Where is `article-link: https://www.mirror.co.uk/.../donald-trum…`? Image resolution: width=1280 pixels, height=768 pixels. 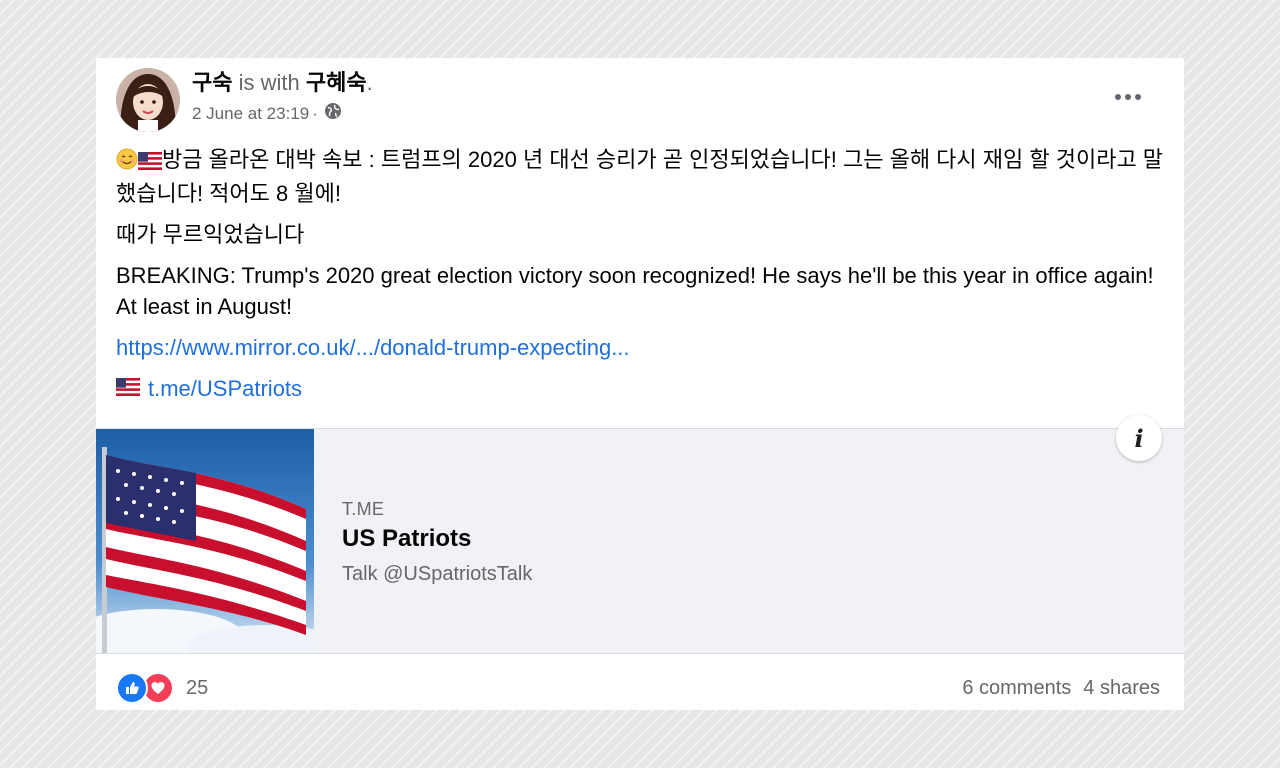 article-link: https://www.mirror.co.uk/.../donald-trum… is located at coordinates (373, 347).